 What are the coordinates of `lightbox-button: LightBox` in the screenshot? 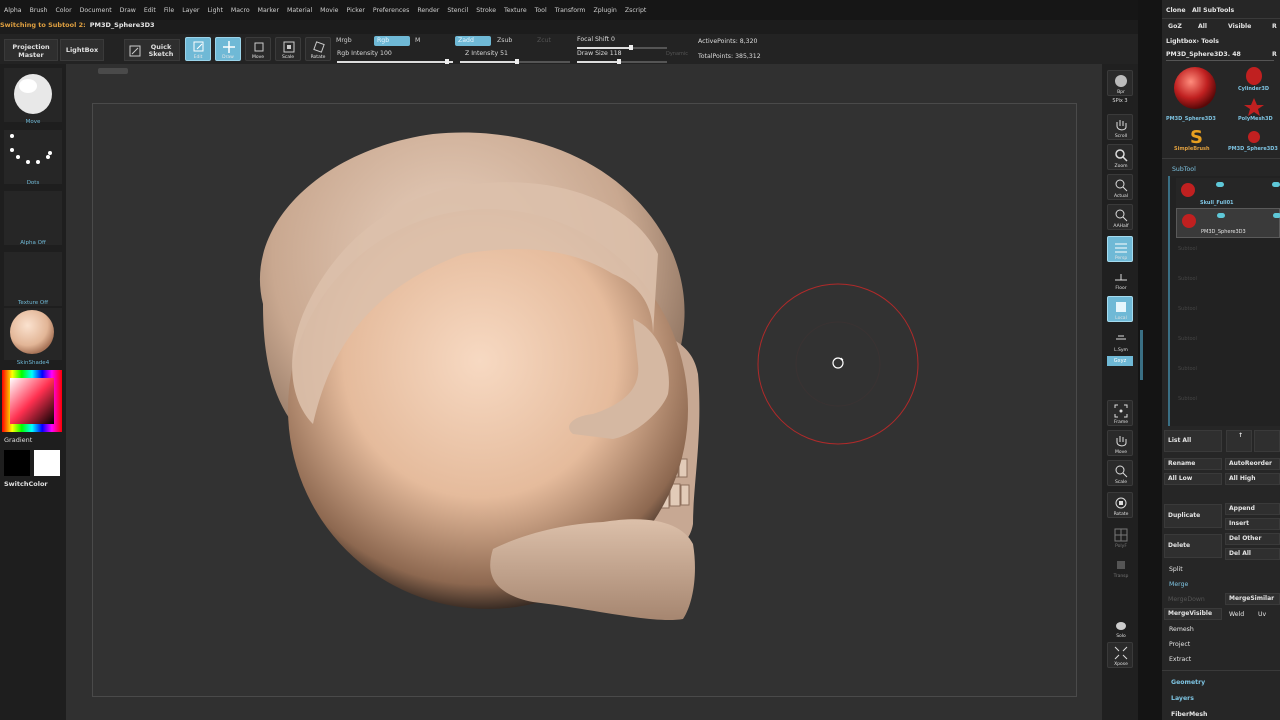 It's located at (82, 50).